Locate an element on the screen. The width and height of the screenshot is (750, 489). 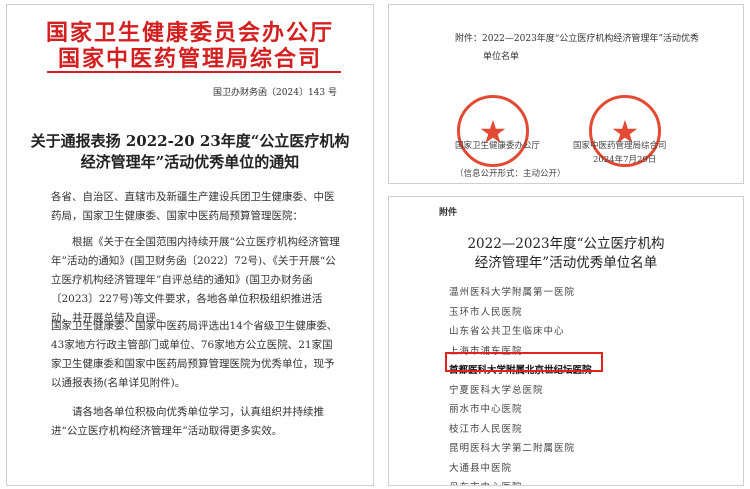
issue-date: 2024年7月29日 is located at coordinates (625, 160).